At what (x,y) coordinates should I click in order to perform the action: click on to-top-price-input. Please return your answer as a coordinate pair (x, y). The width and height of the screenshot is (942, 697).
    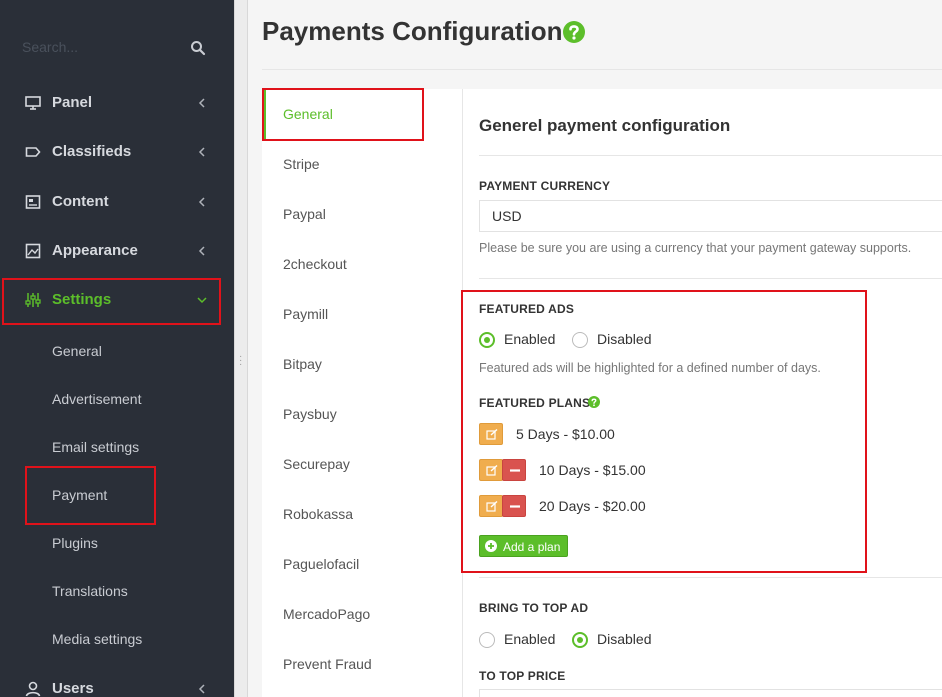
    Looking at the image, I should click on (710, 693).